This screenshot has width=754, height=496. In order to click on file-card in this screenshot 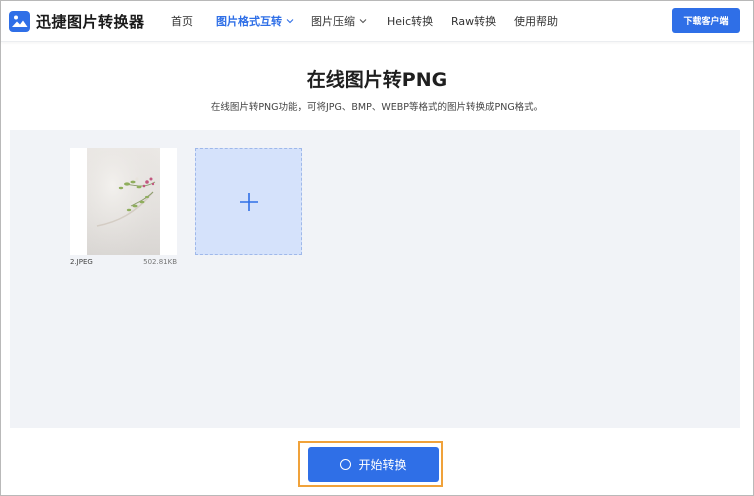, I will do `click(123, 201)`.